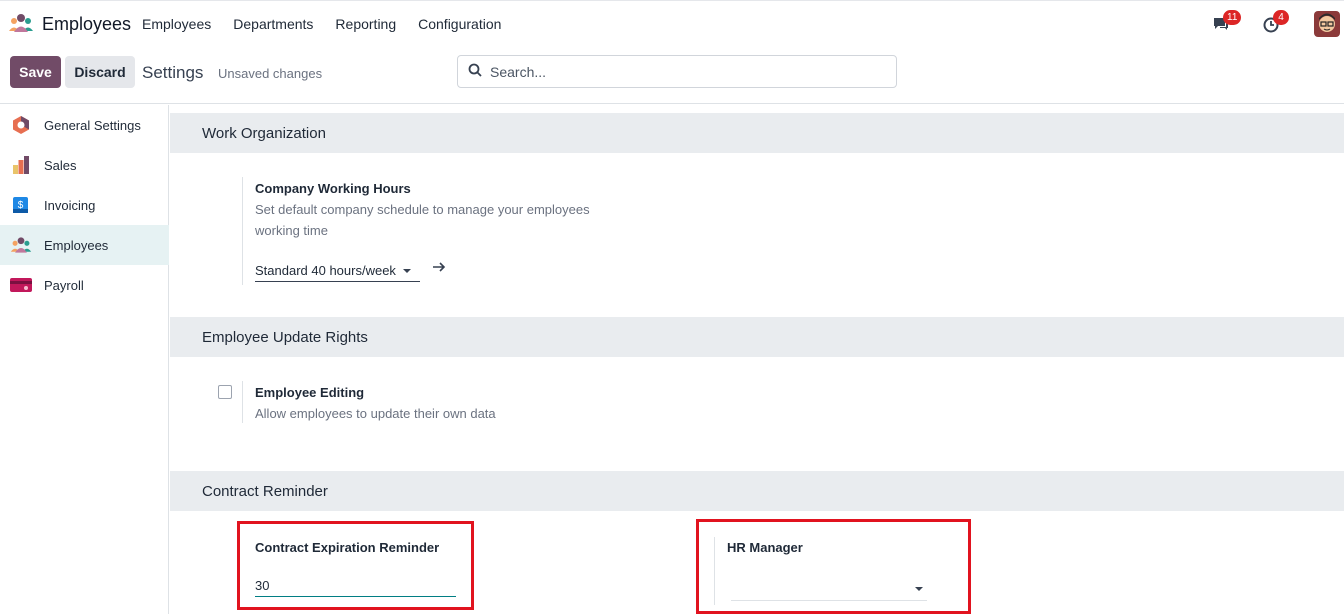 The height and width of the screenshot is (614, 1344). Describe the element at coordinates (35, 72) in the screenshot. I see `save-button: Save` at that location.